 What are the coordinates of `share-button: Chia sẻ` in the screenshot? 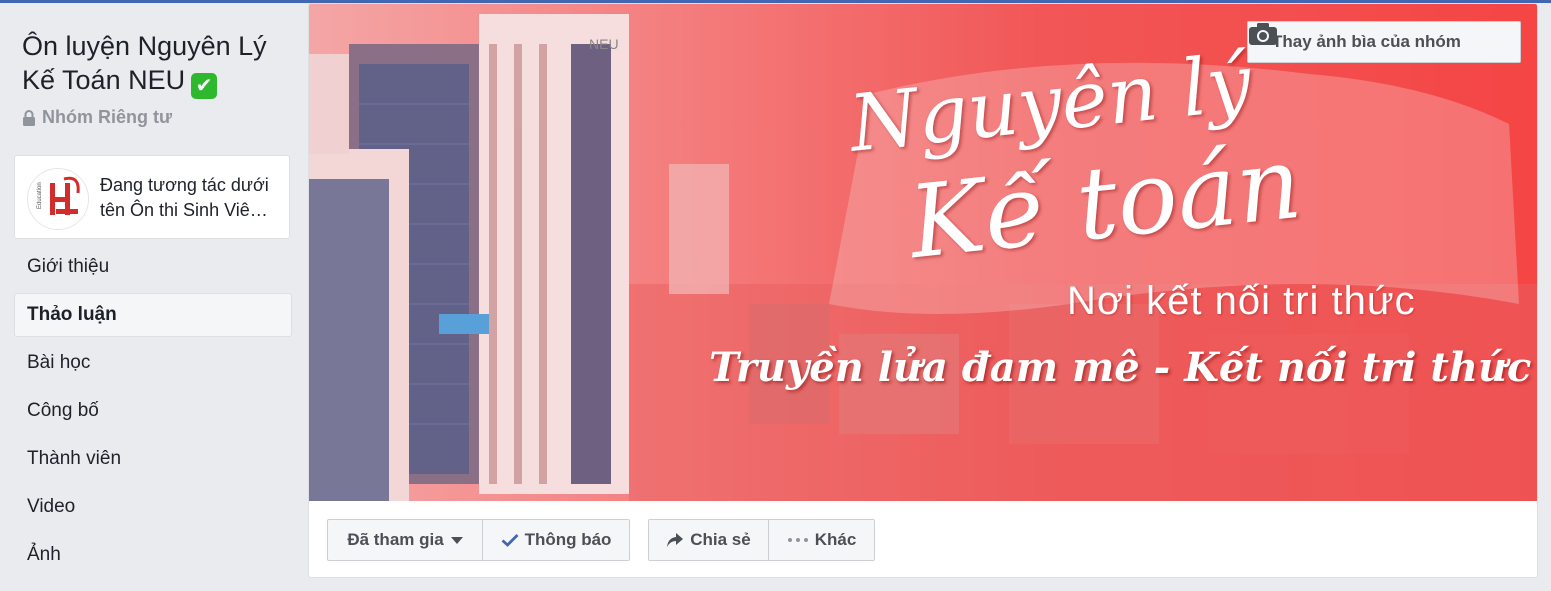 It's located at (708, 540).